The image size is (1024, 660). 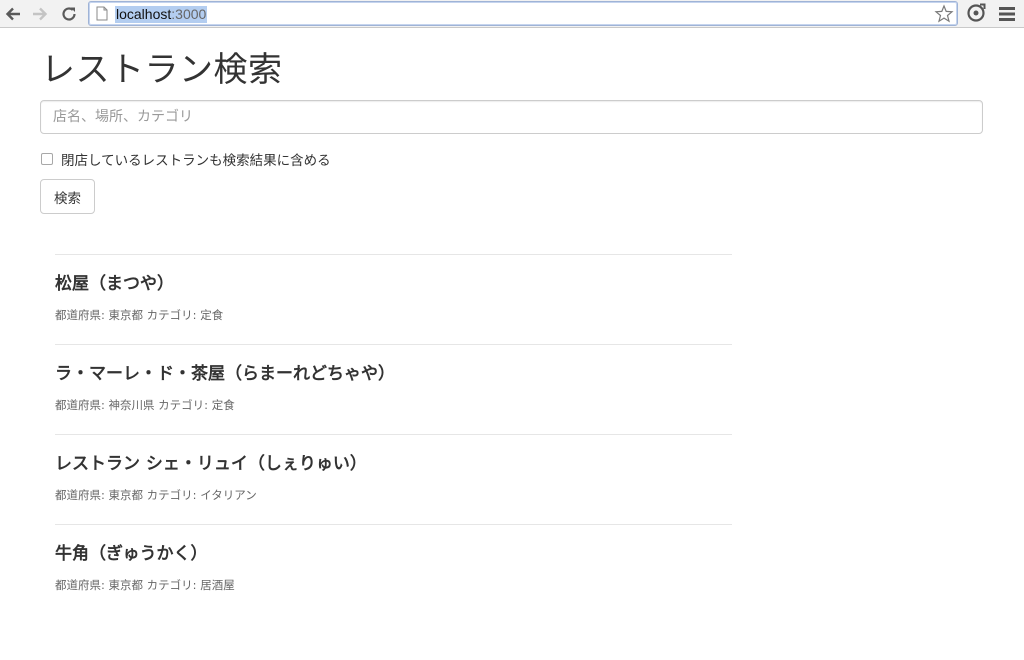 I want to click on list-item: ラ・マーレ・ド・茶屋（らまーれどちゃや） 都道府県: 神奈川県 カテゴリ: 定食, so click(x=393, y=389).